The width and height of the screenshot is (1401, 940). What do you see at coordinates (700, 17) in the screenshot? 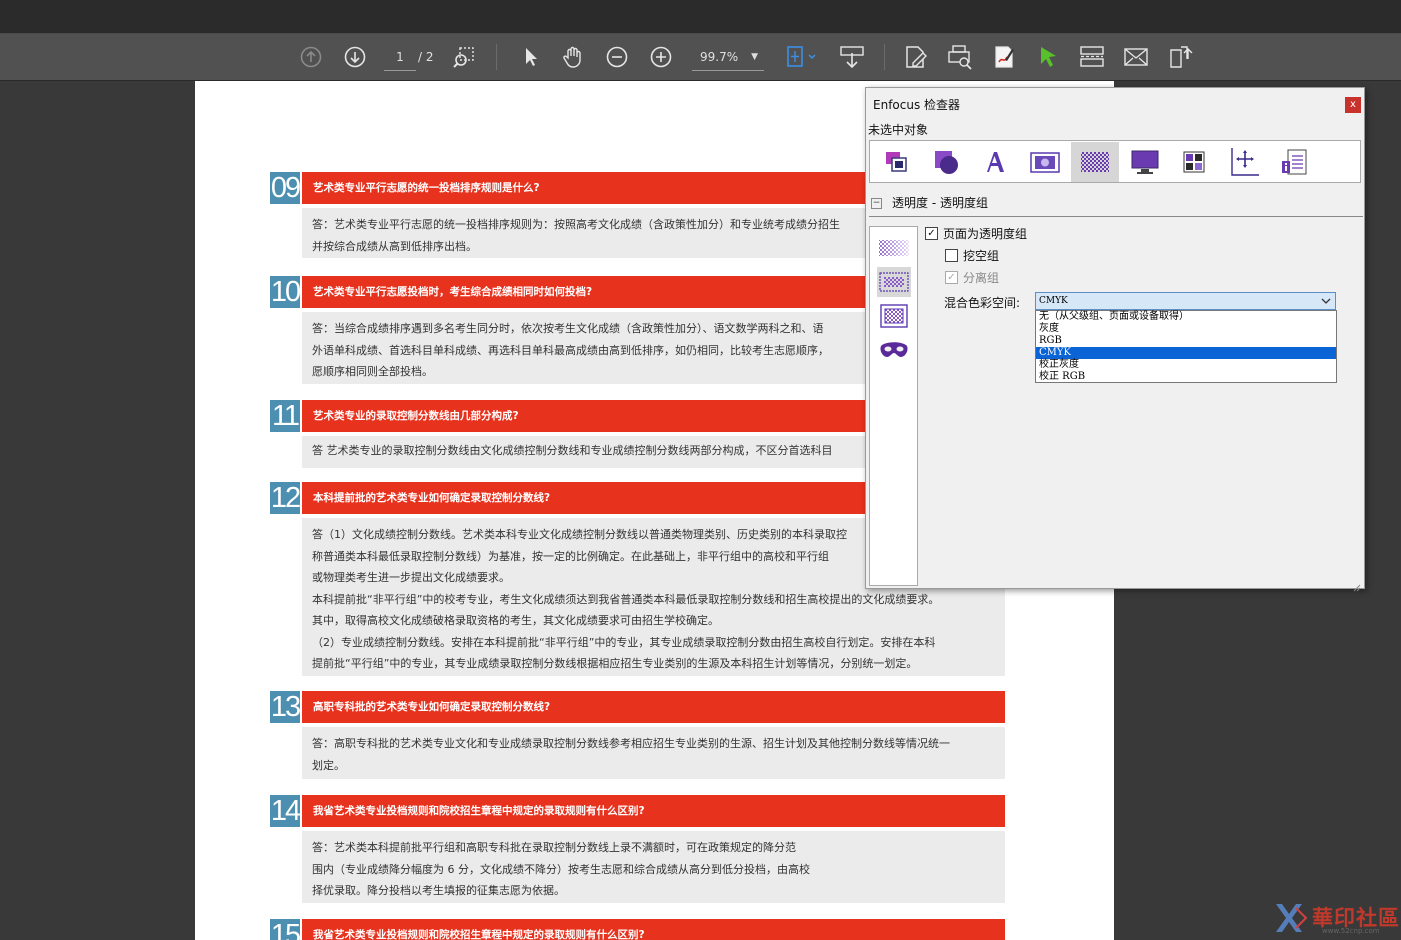
I see `window-title-bar` at bounding box center [700, 17].